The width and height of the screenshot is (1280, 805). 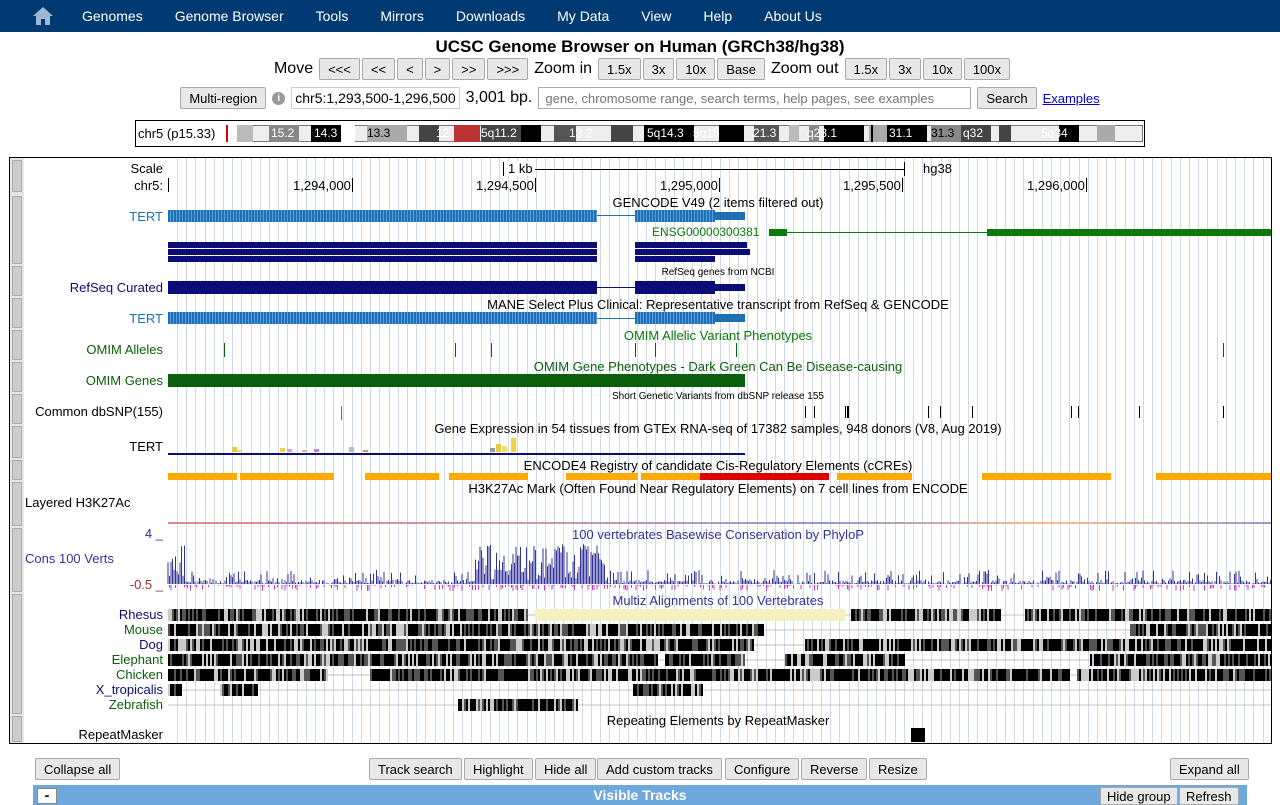 I want to click on gencode-label: TERT, so click(x=146, y=216).